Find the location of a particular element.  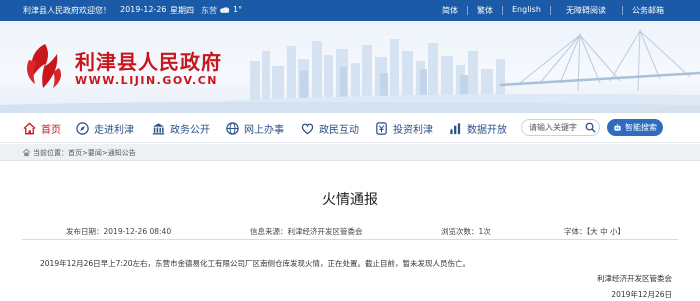

current-date: 2019-12-26 is located at coordinates (143, 9).